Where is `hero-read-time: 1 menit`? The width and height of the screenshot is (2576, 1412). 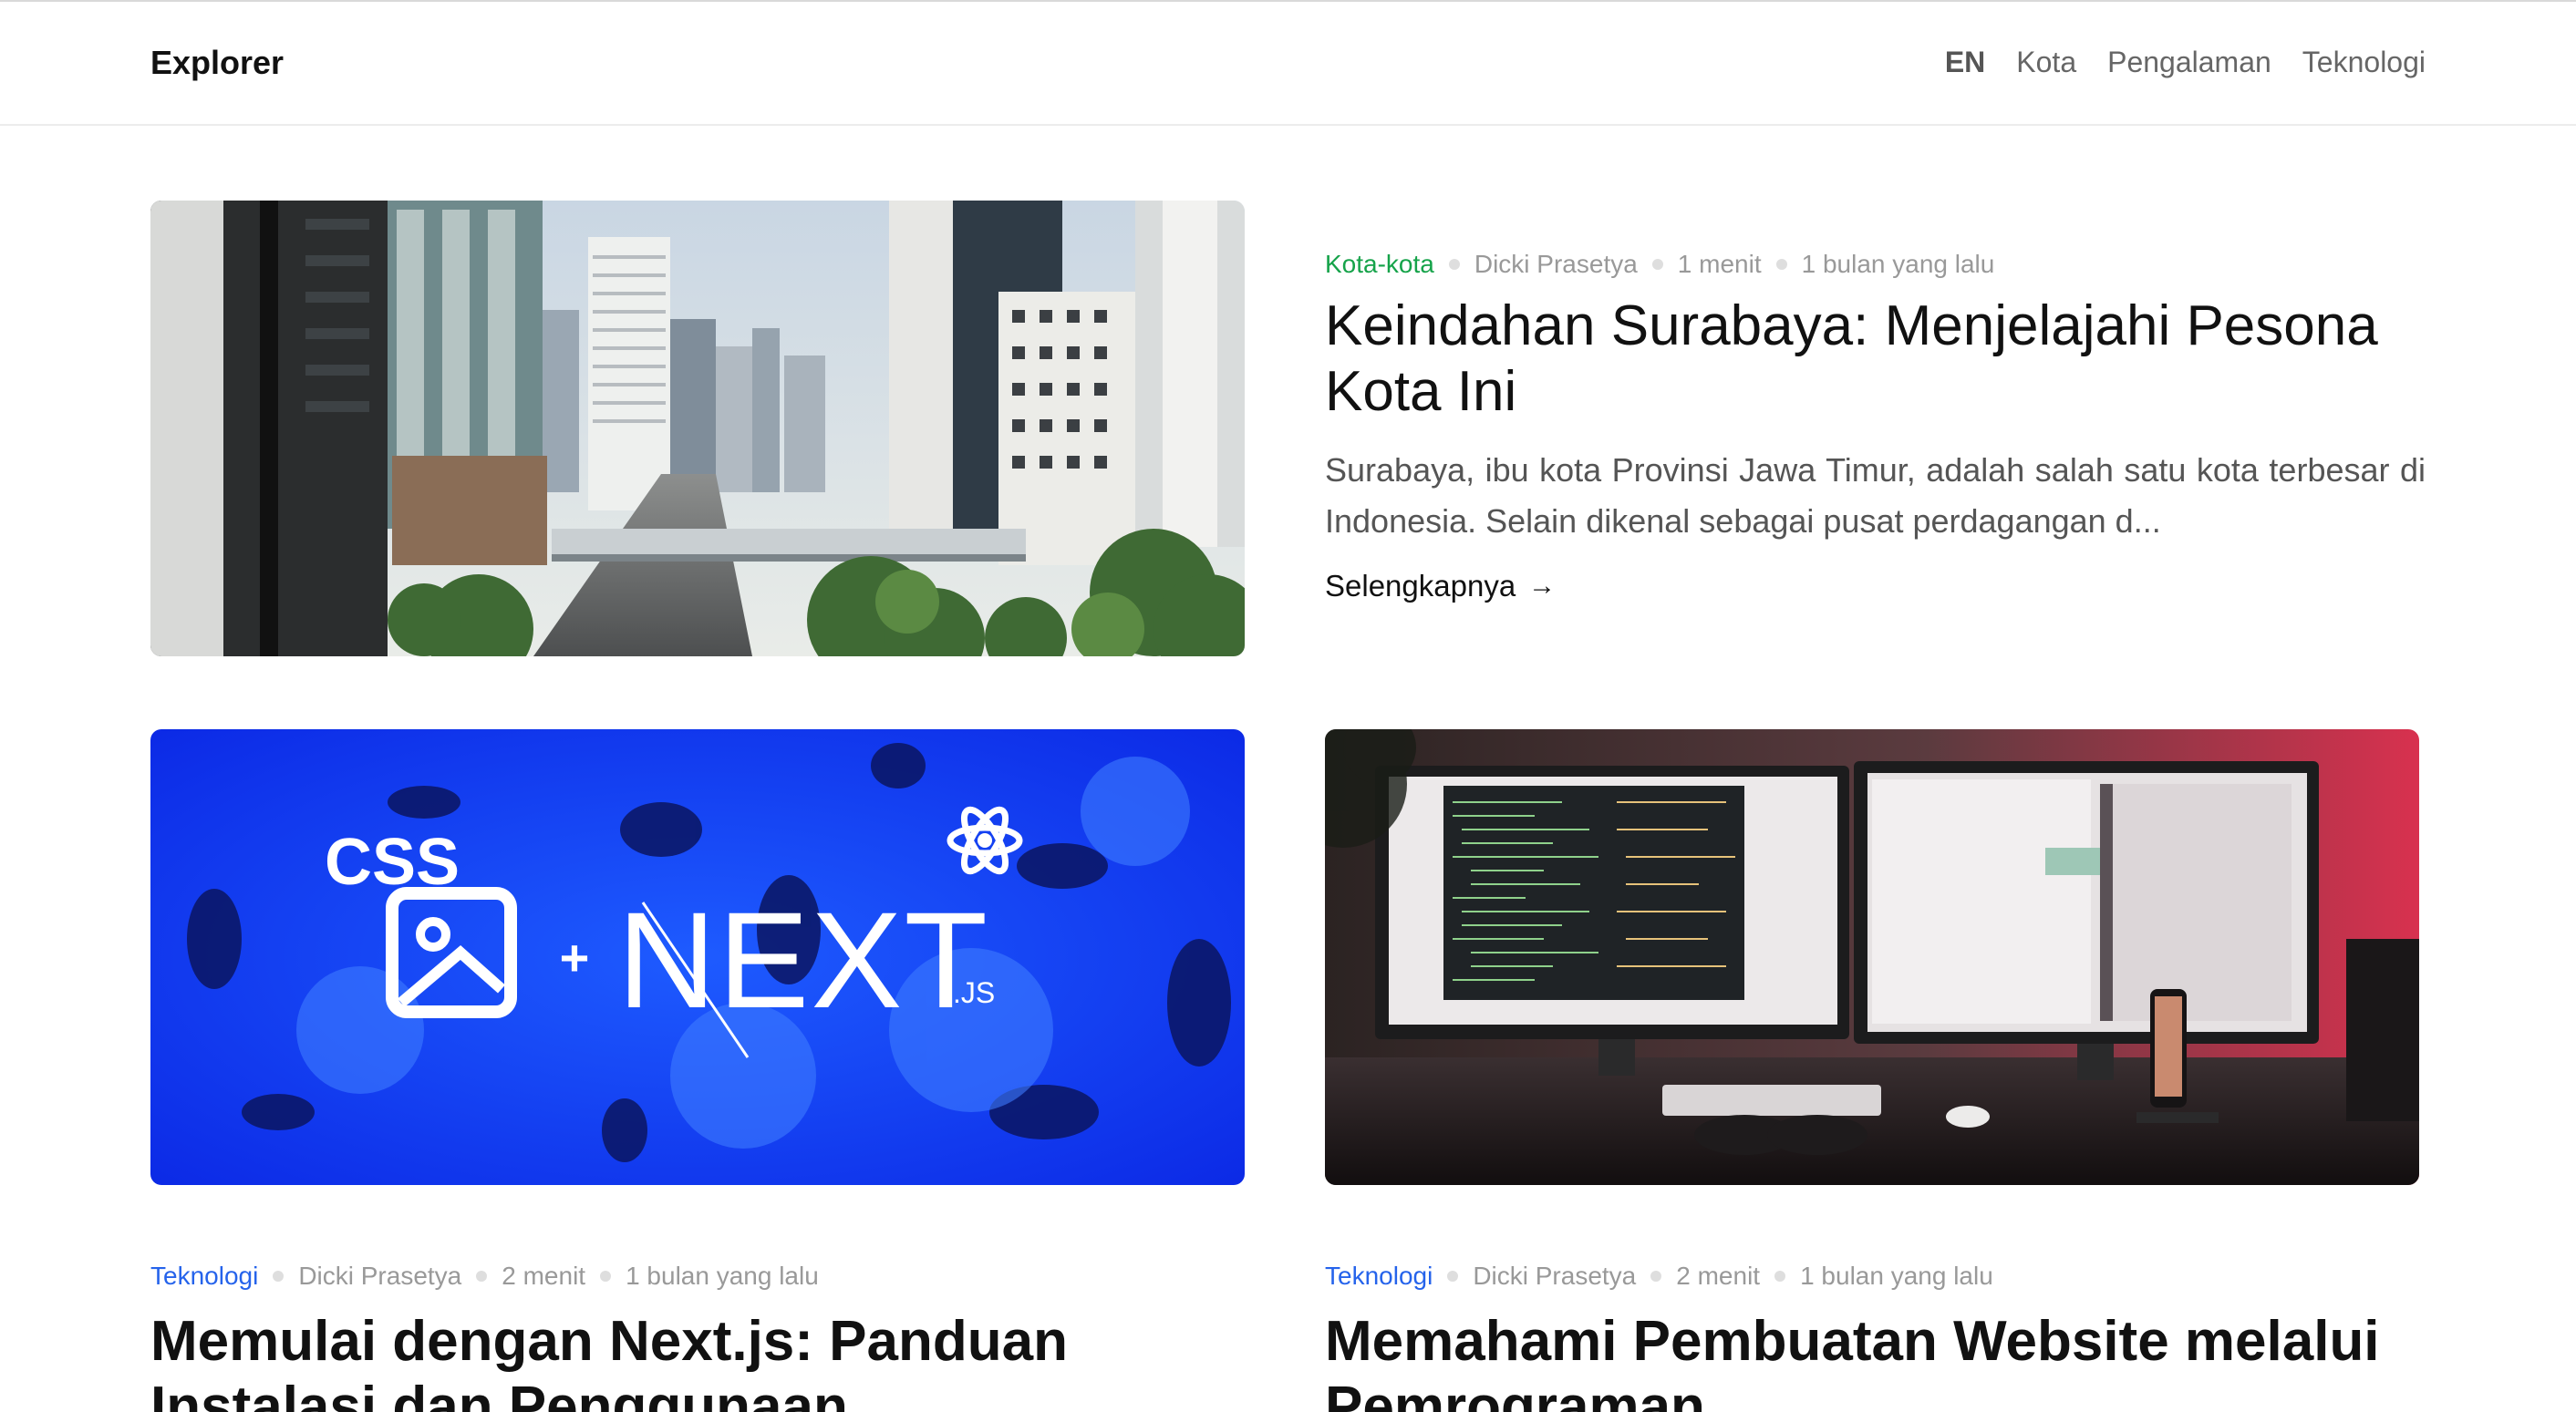
hero-read-time: 1 menit is located at coordinates (1719, 264).